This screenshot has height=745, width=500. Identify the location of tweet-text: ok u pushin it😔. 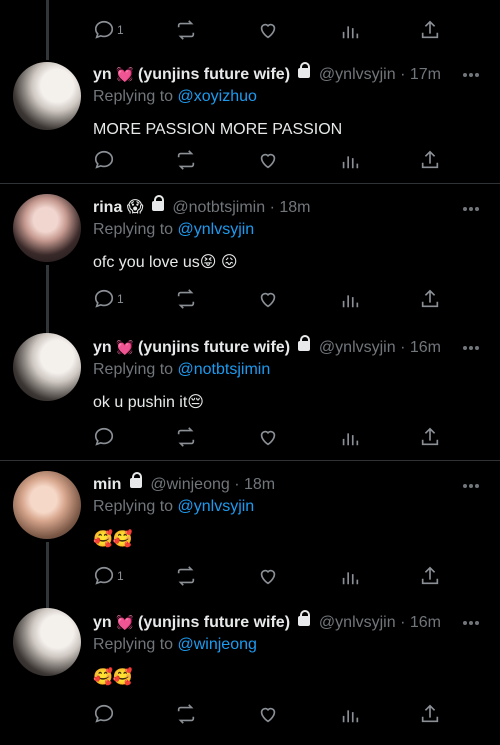
(148, 402).